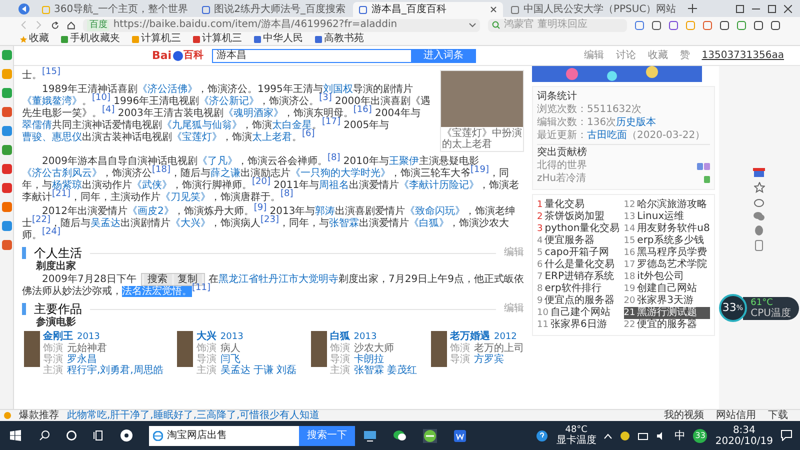 The image size is (800, 450). What do you see at coordinates (269, 219) in the screenshot?
I see `reference-link: [23]` at bounding box center [269, 219].